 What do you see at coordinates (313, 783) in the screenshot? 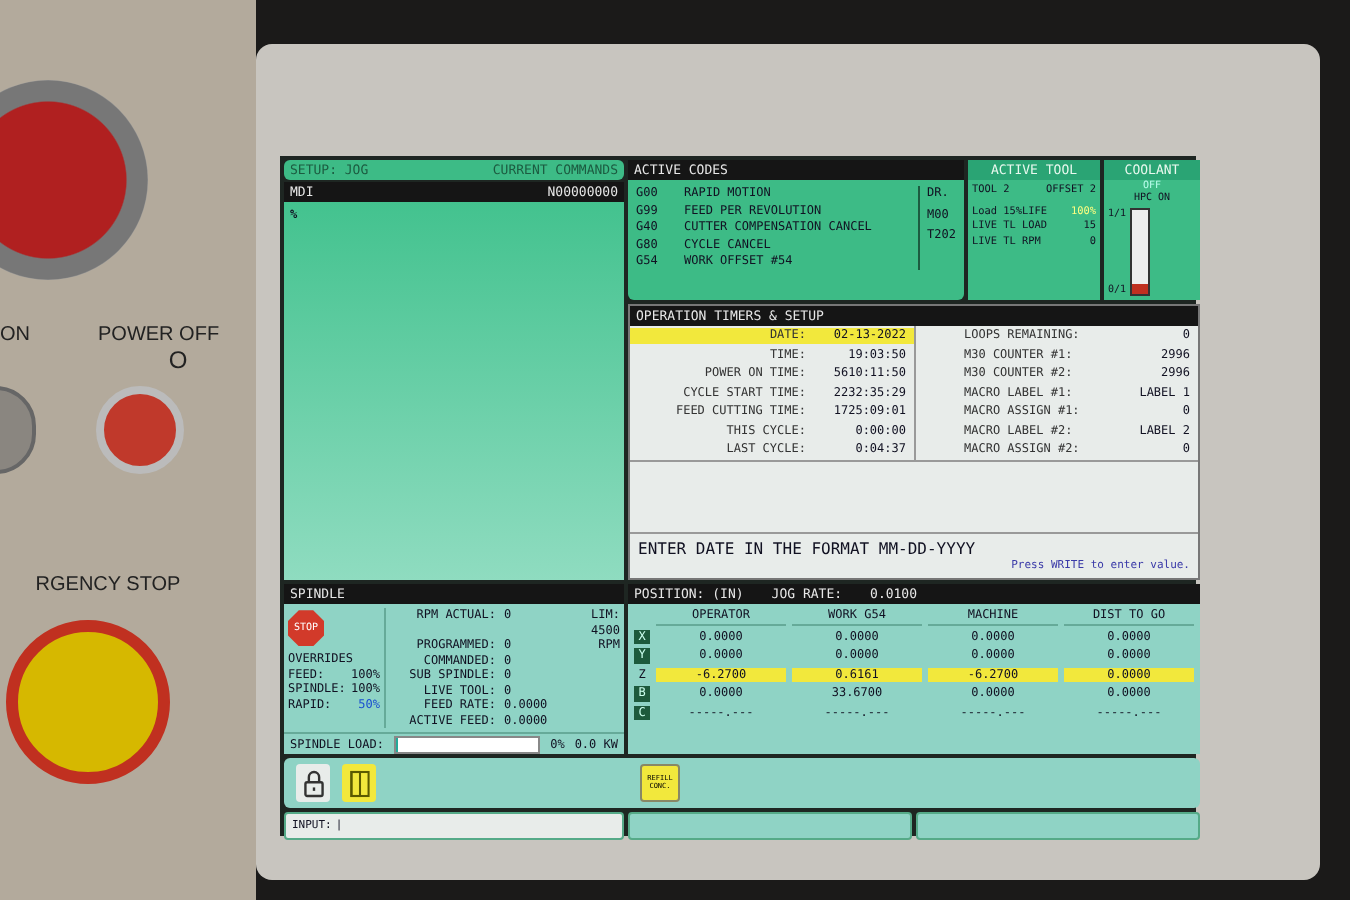
I see `lock-icon` at bounding box center [313, 783].